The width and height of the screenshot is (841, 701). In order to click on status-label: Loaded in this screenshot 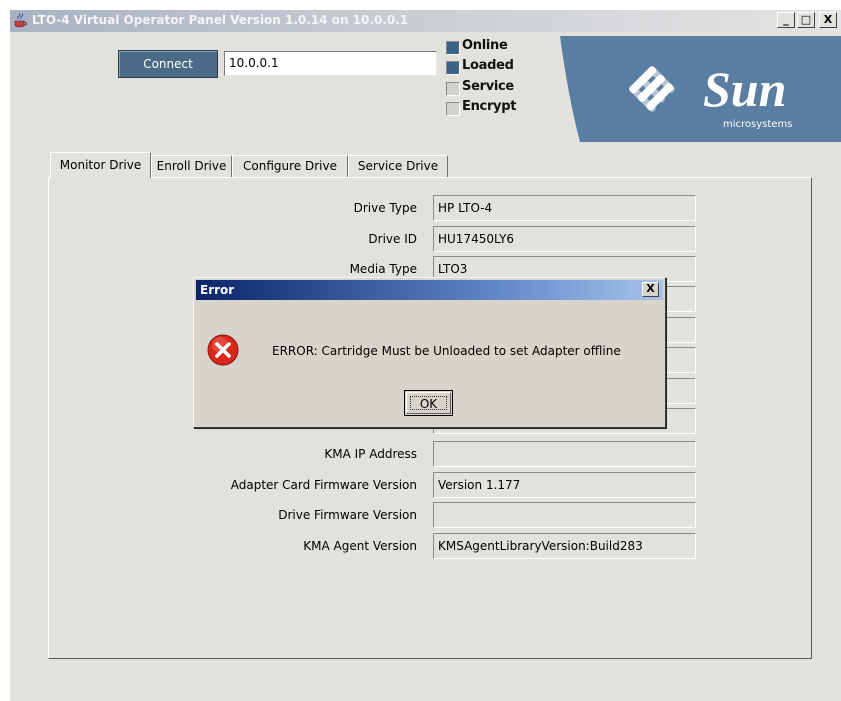, I will do `click(488, 65)`.